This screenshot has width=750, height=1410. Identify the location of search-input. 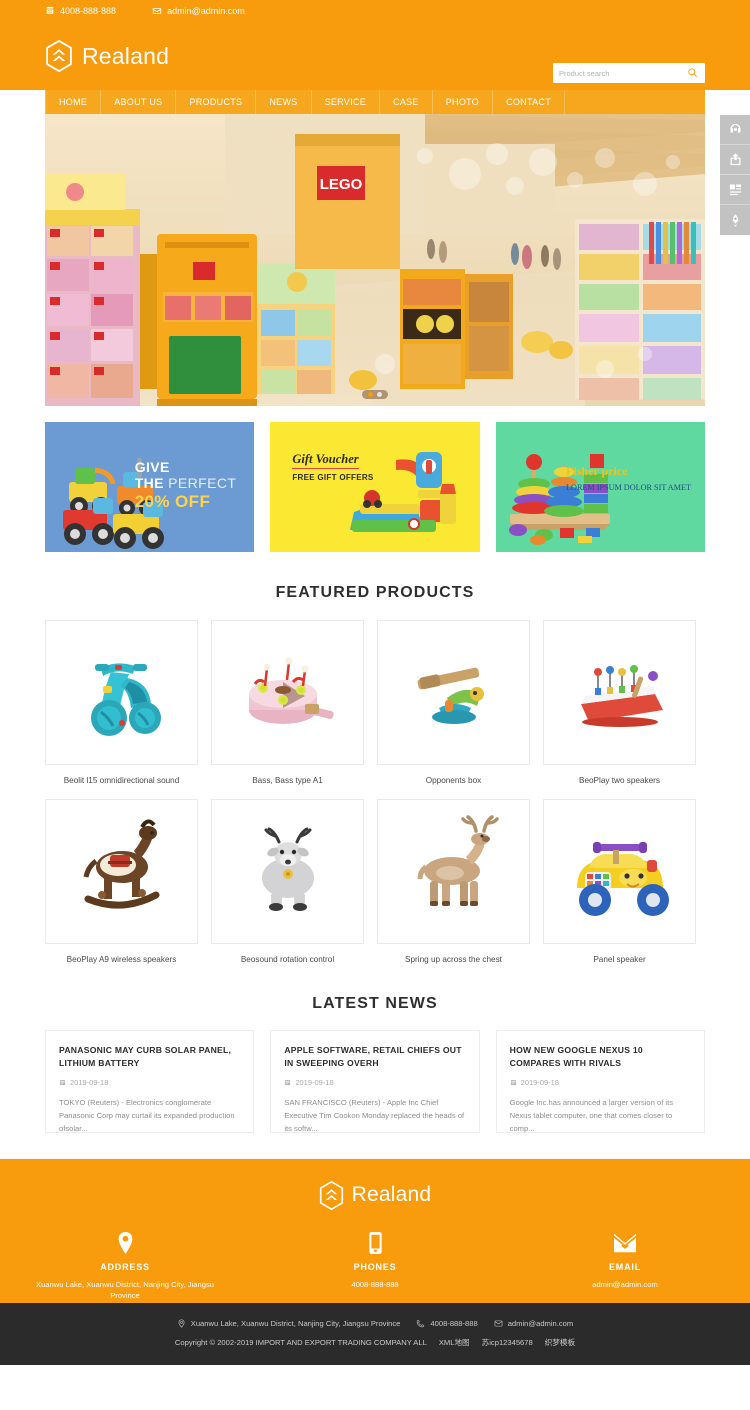
(623, 73).